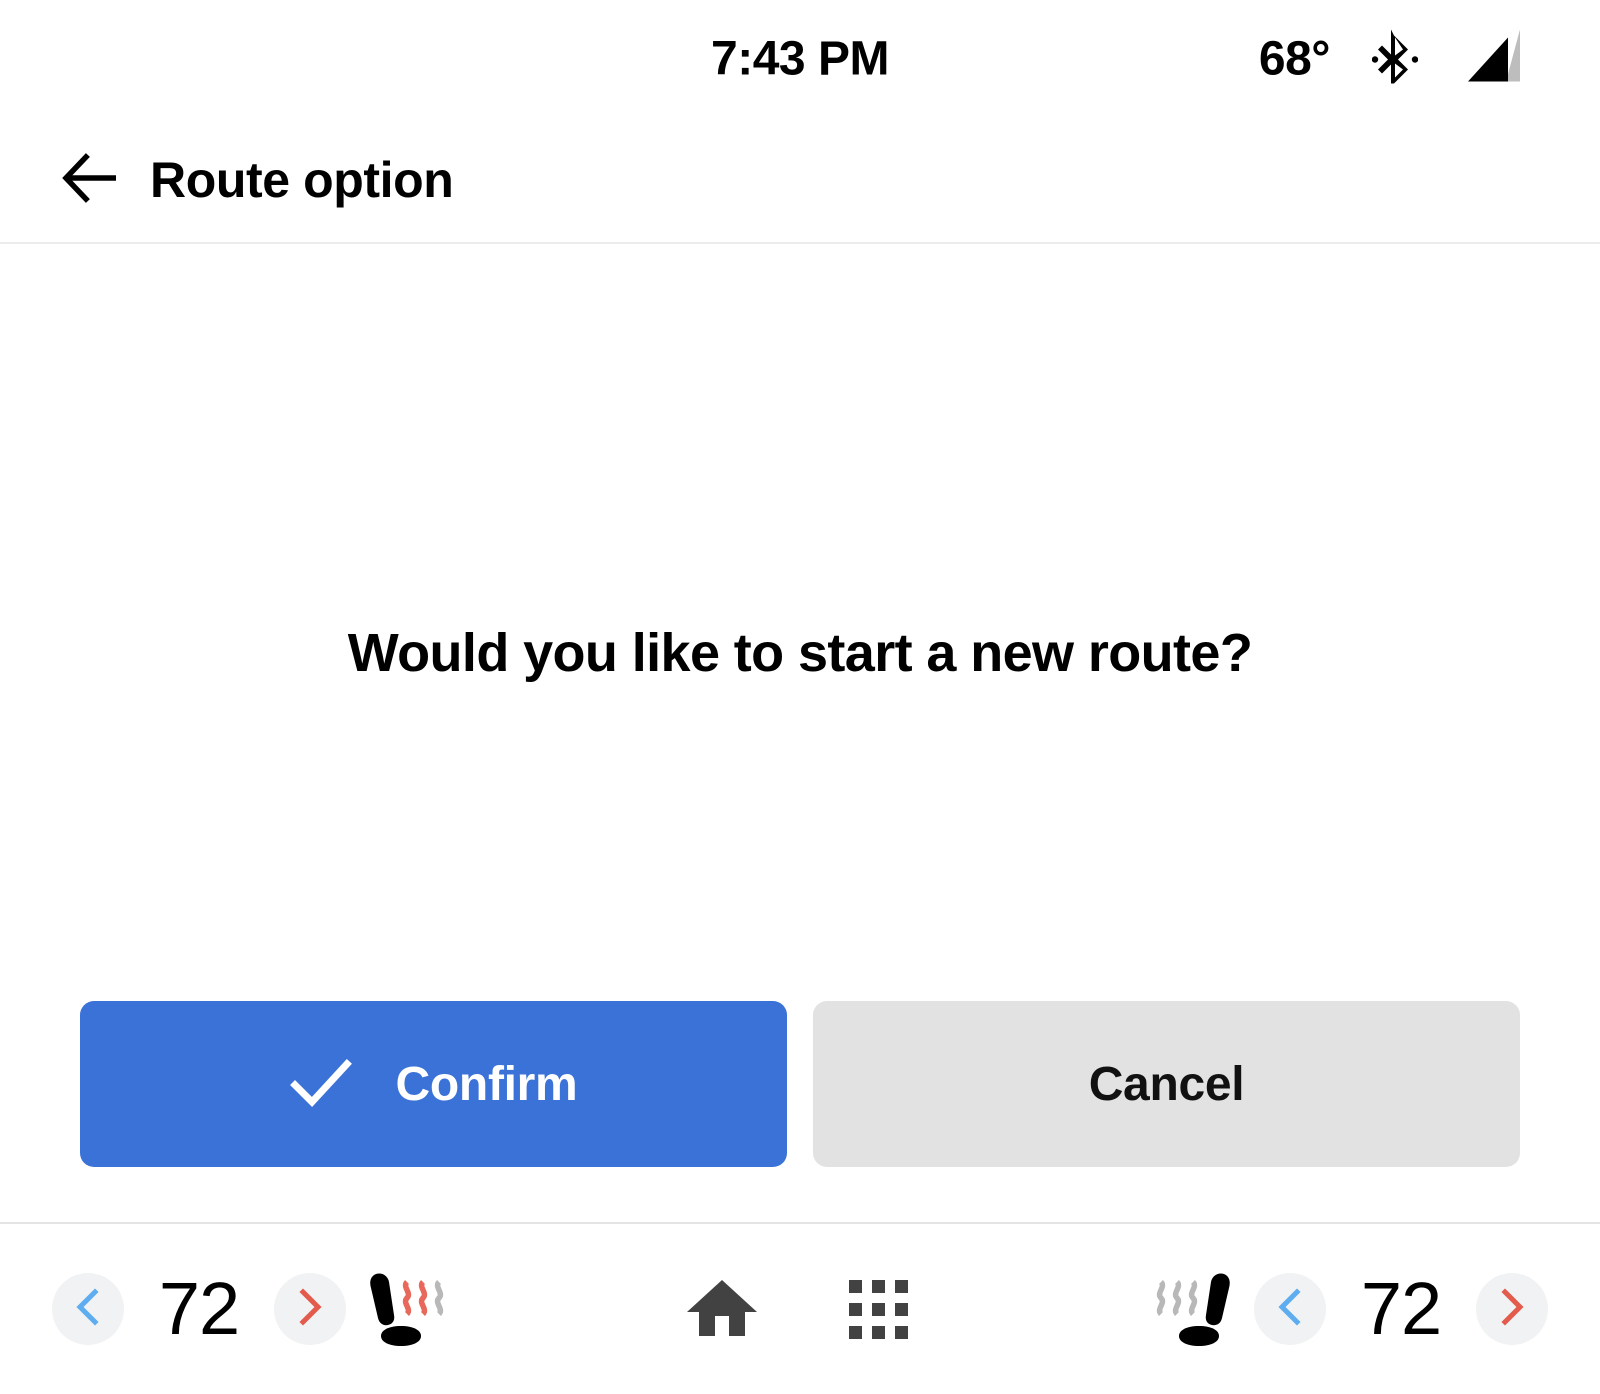 This screenshot has width=1600, height=1394. I want to click on home-button, so click(722, 1309).